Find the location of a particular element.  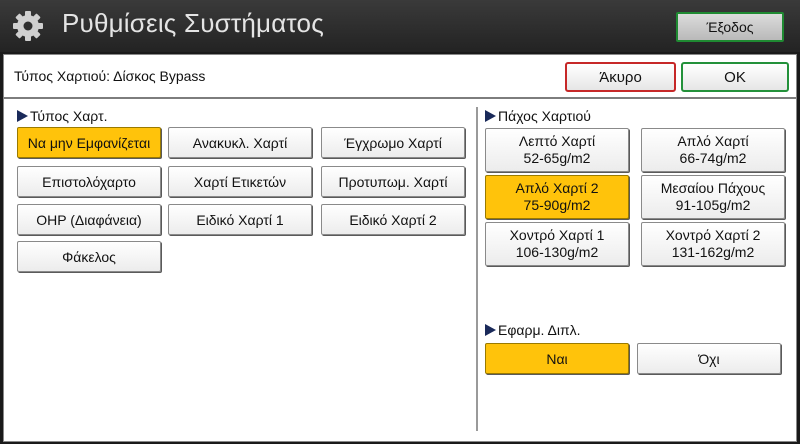

thickness-option-range: 75-90g/m2 is located at coordinates (557, 205).